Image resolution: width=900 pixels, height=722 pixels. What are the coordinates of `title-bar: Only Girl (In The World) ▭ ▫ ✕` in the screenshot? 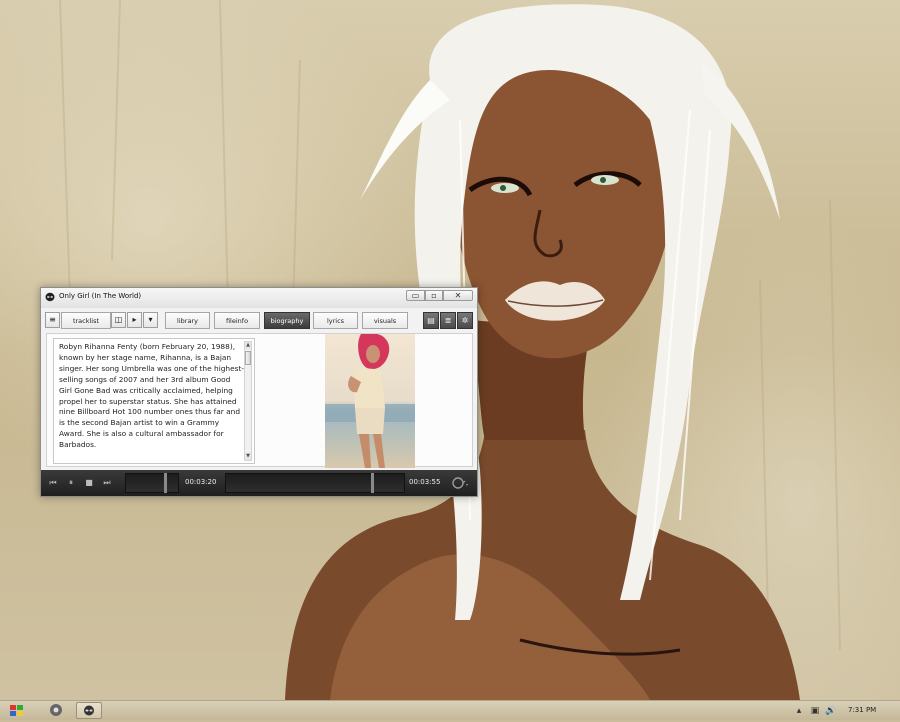 It's located at (259, 298).